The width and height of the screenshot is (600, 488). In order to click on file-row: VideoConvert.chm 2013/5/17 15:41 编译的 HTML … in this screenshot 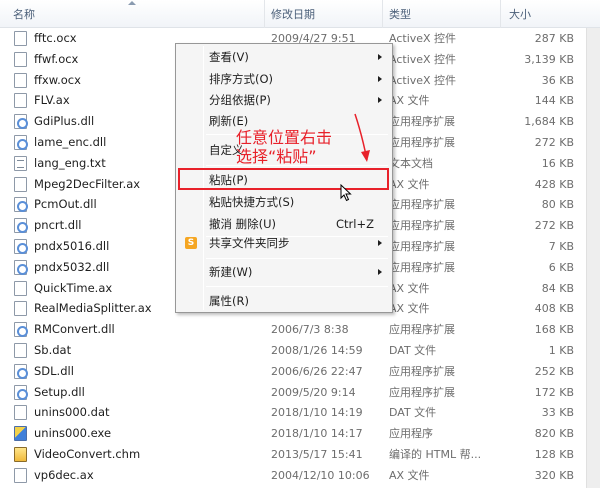, I will do `click(300, 454)`.